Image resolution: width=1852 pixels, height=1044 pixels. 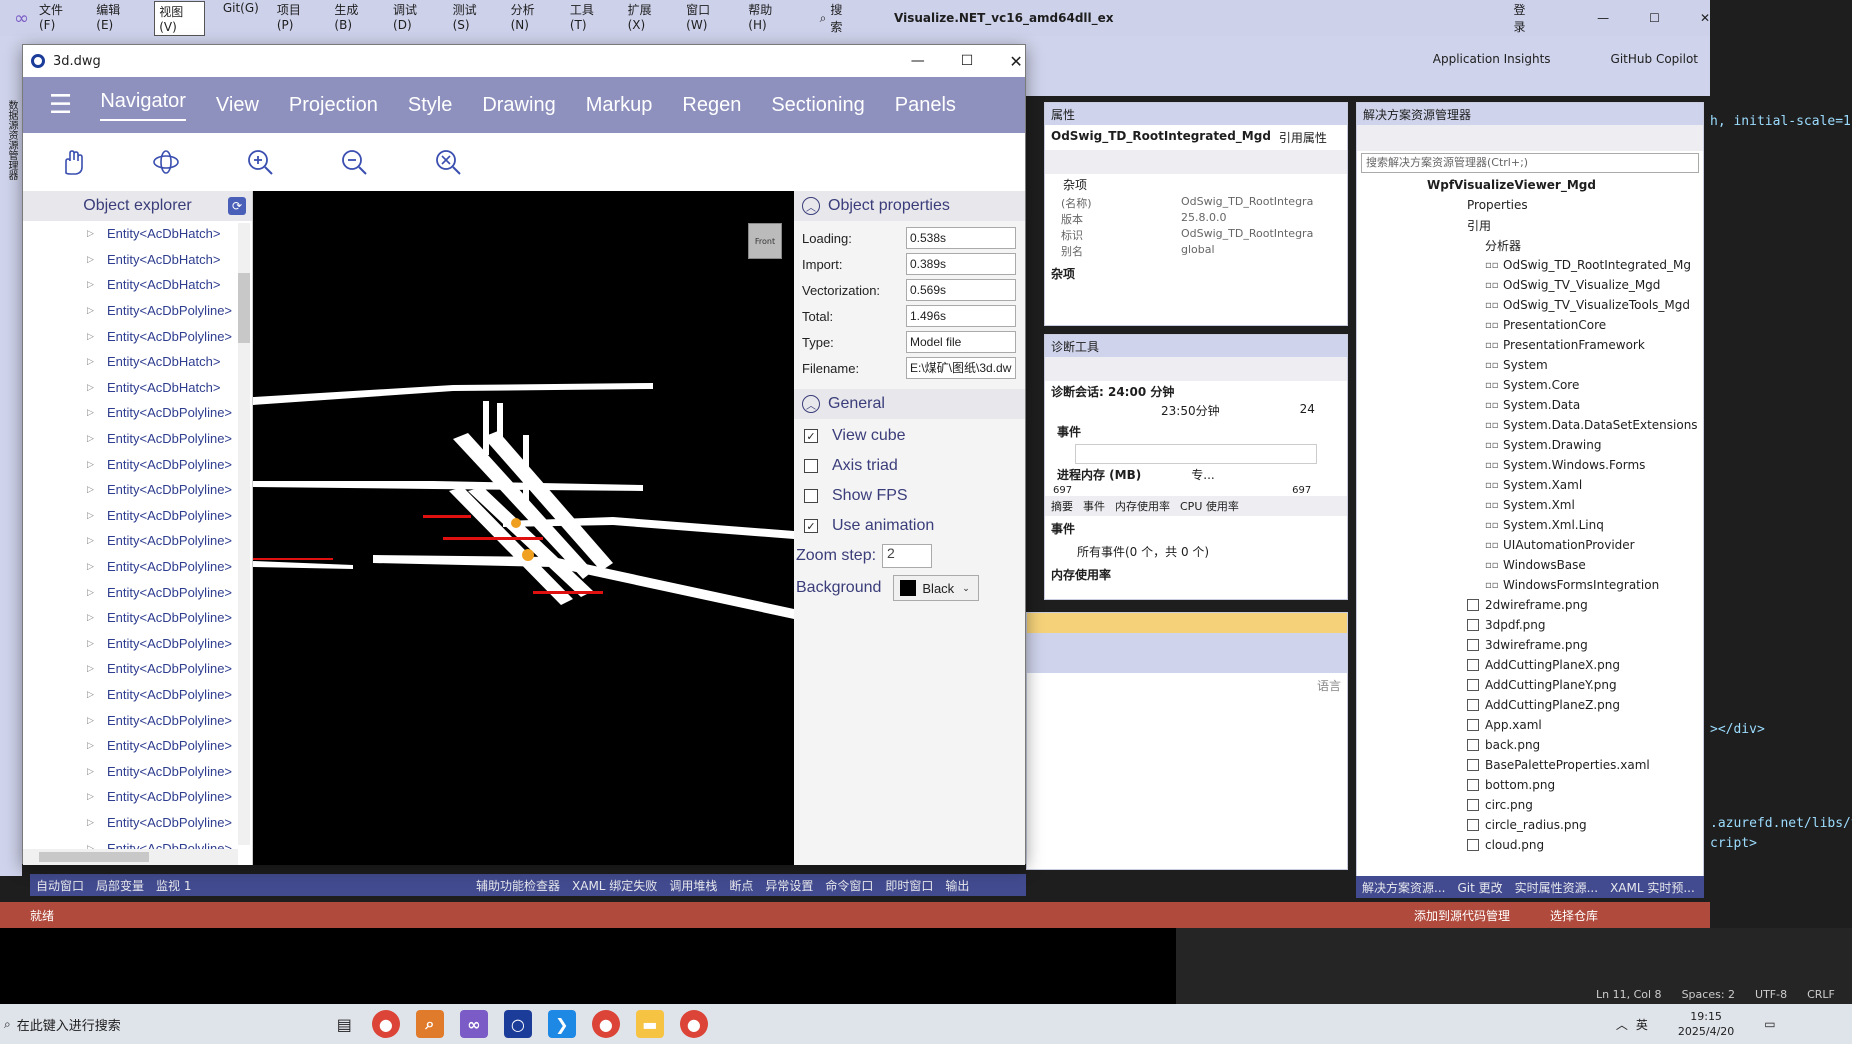 I want to click on reference-item: ▫▫ System.Xml, so click(x=1530, y=505).